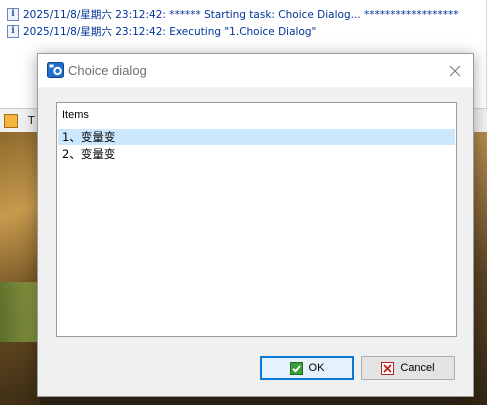  I want to click on list-item-label: 1、变量变, so click(89, 137).